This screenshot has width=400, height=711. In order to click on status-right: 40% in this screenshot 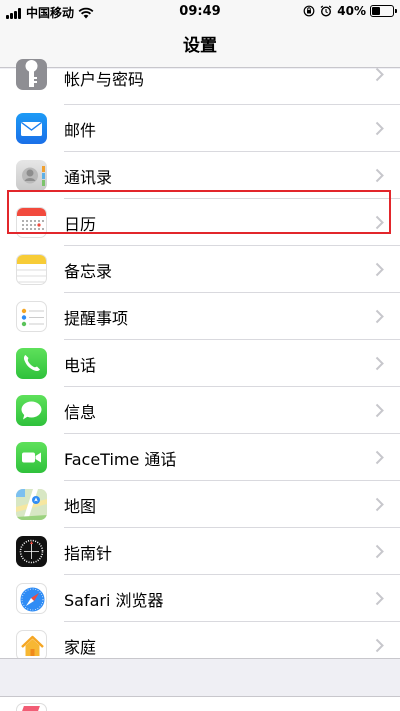, I will do `click(350, 11)`.